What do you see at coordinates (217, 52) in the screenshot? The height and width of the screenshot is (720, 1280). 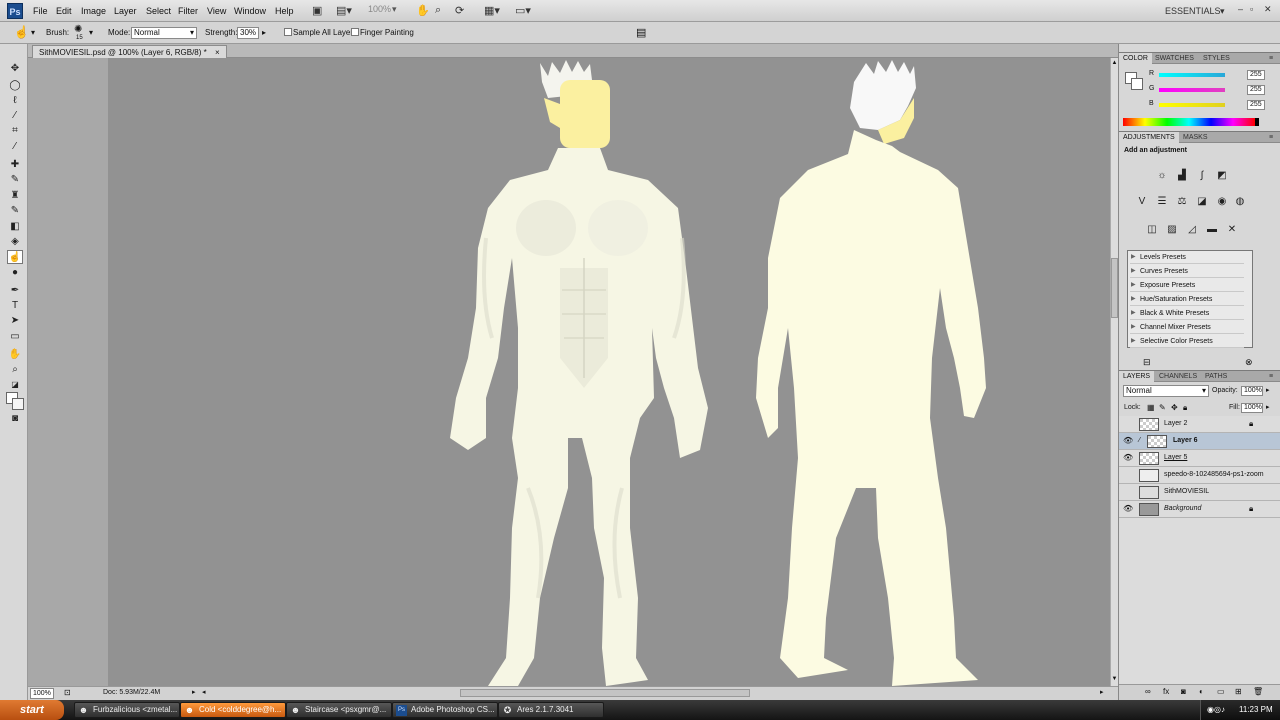 I see `close-tab-icon: ×` at bounding box center [217, 52].